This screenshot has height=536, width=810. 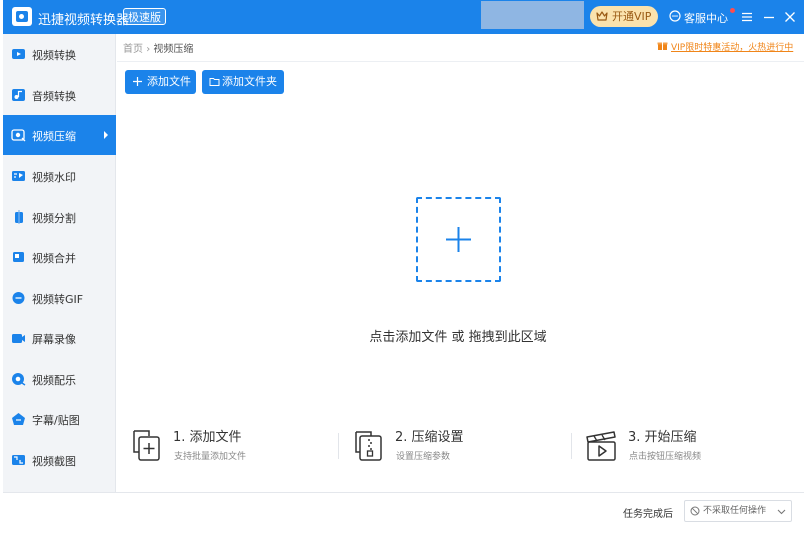 What do you see at coordinates (706, 18) in the screenshot?
I see `customer-service-label: 客服中心` at bounding box center [706, 18].